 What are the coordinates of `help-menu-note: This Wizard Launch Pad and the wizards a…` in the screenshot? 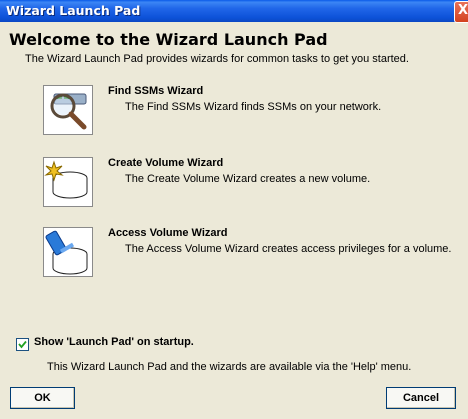 It's located at (229, 367).